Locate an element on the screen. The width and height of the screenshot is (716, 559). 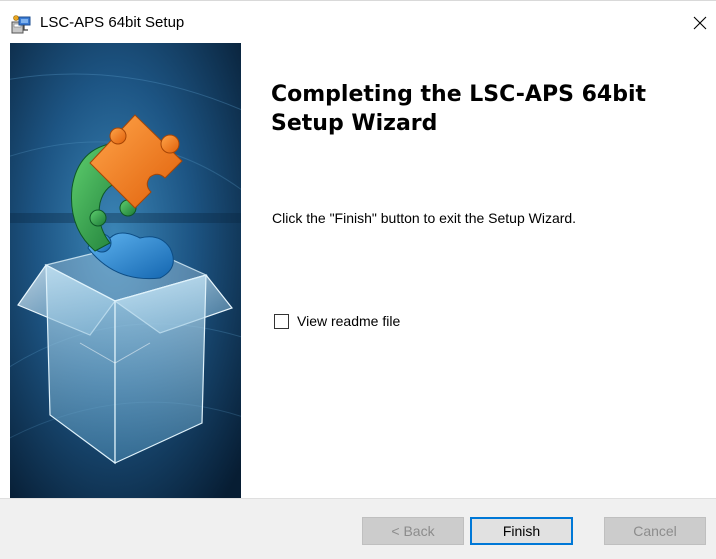
wizard-footer: < Back Finish Cancel is located at coordinates (358, 528).